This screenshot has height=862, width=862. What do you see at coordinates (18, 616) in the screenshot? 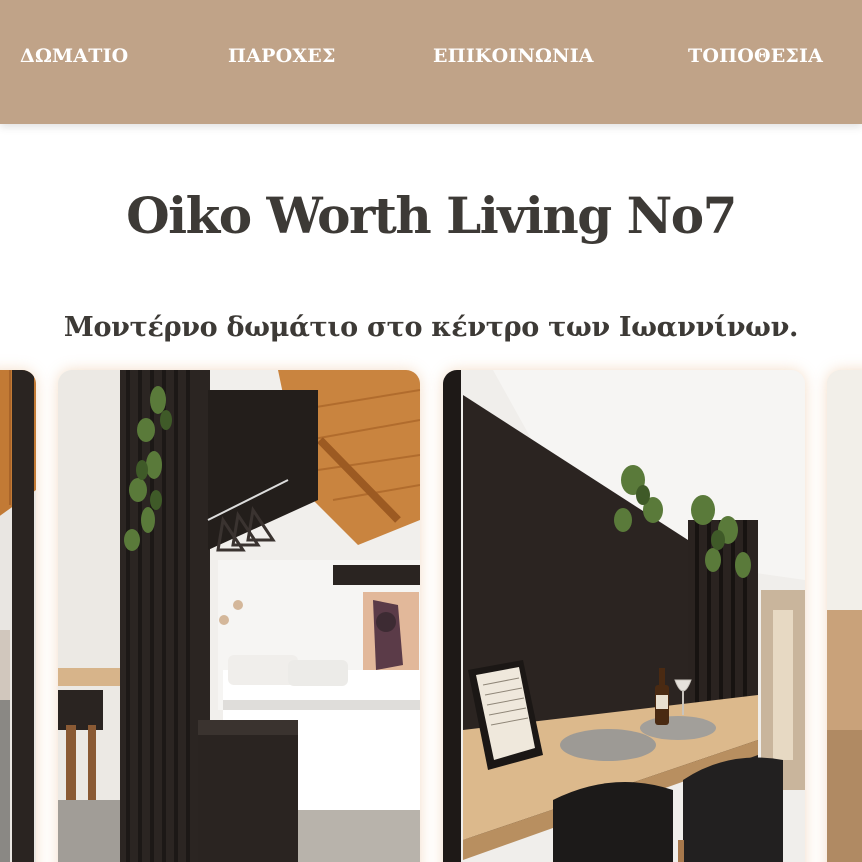
I see `gallery-image-left-partial` at bounding box center [18, 616].